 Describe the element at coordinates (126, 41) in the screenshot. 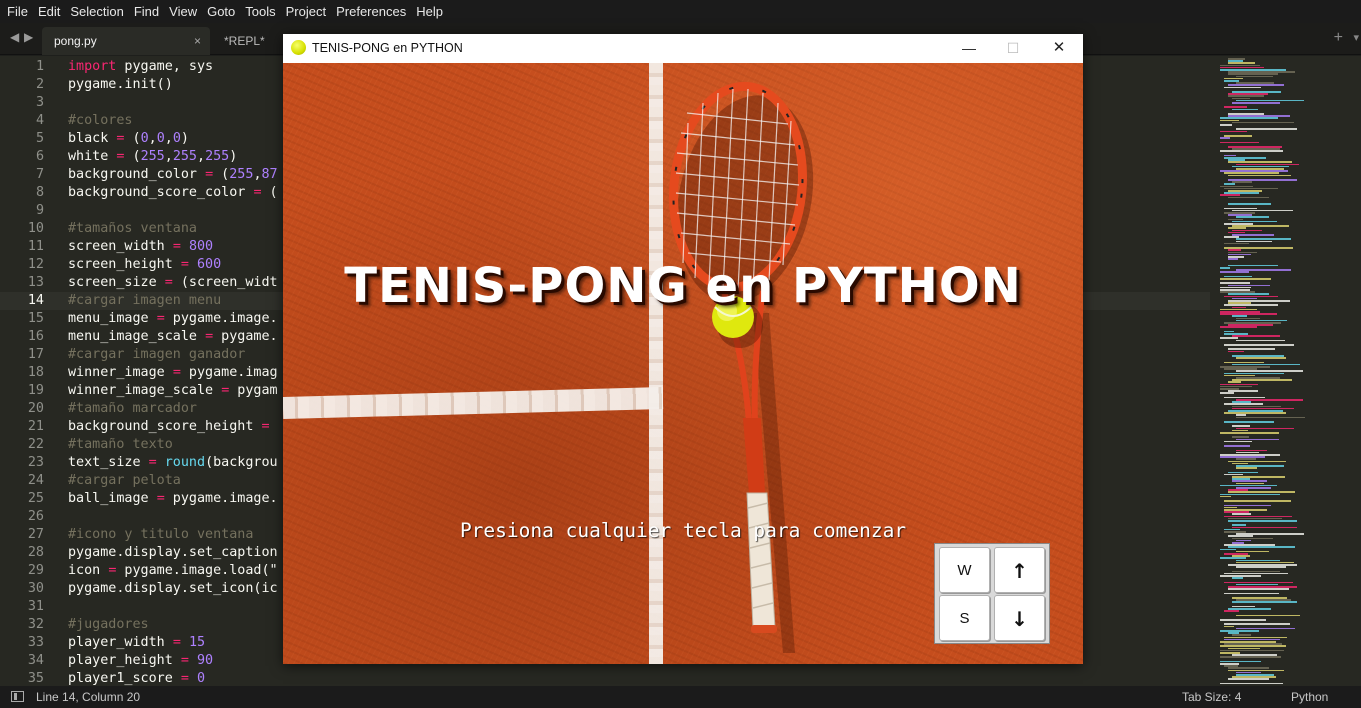

I see `tab-pong-py: pong.py ×` at that location.